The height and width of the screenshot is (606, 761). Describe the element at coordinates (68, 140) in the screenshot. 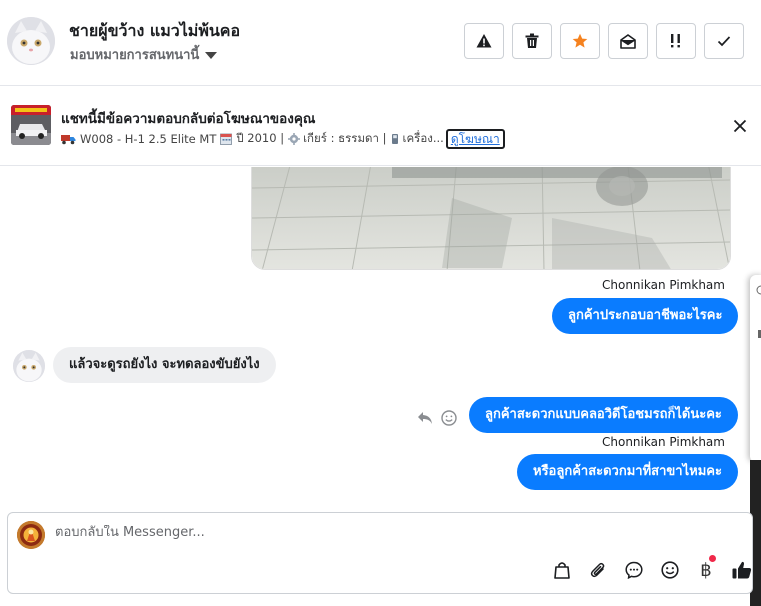

I see `truck-icon` at that location.